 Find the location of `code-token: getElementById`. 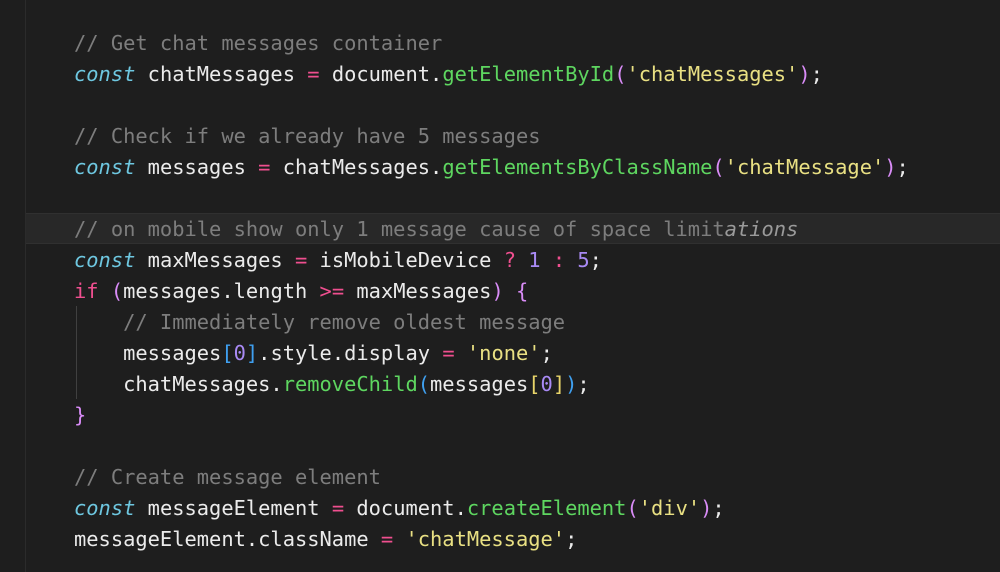

code-token: getElementById is located at coordinates (528, 74).